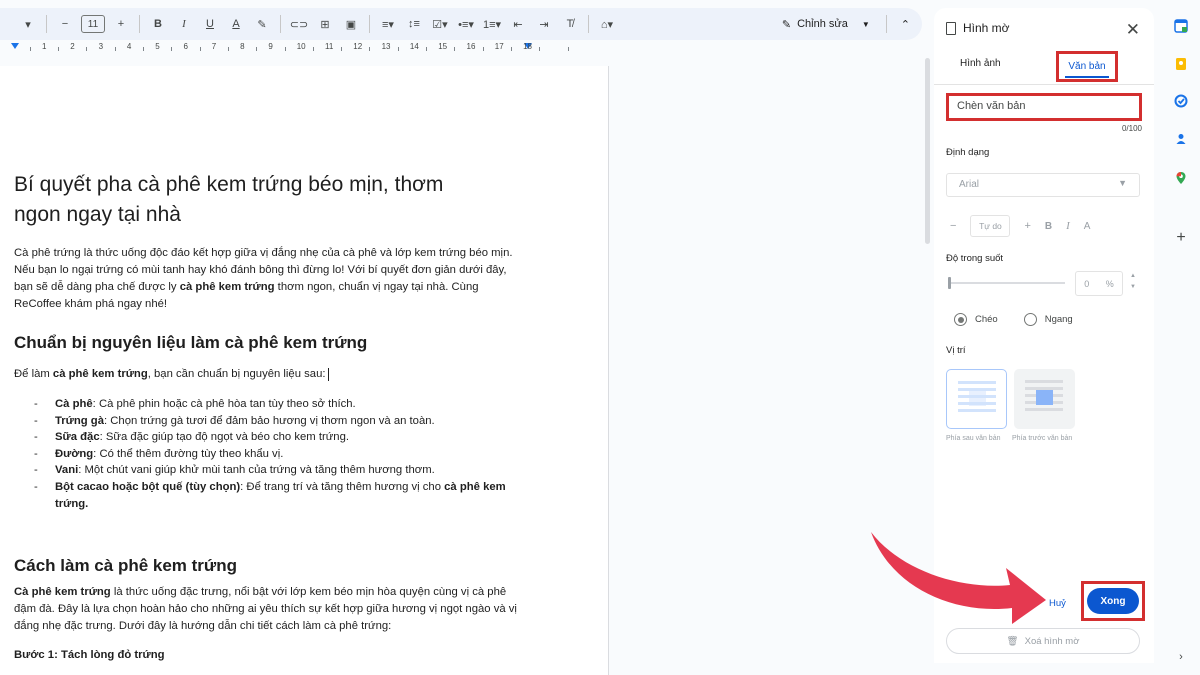  I want to click on ruler-number: 8, so click(242, 46).